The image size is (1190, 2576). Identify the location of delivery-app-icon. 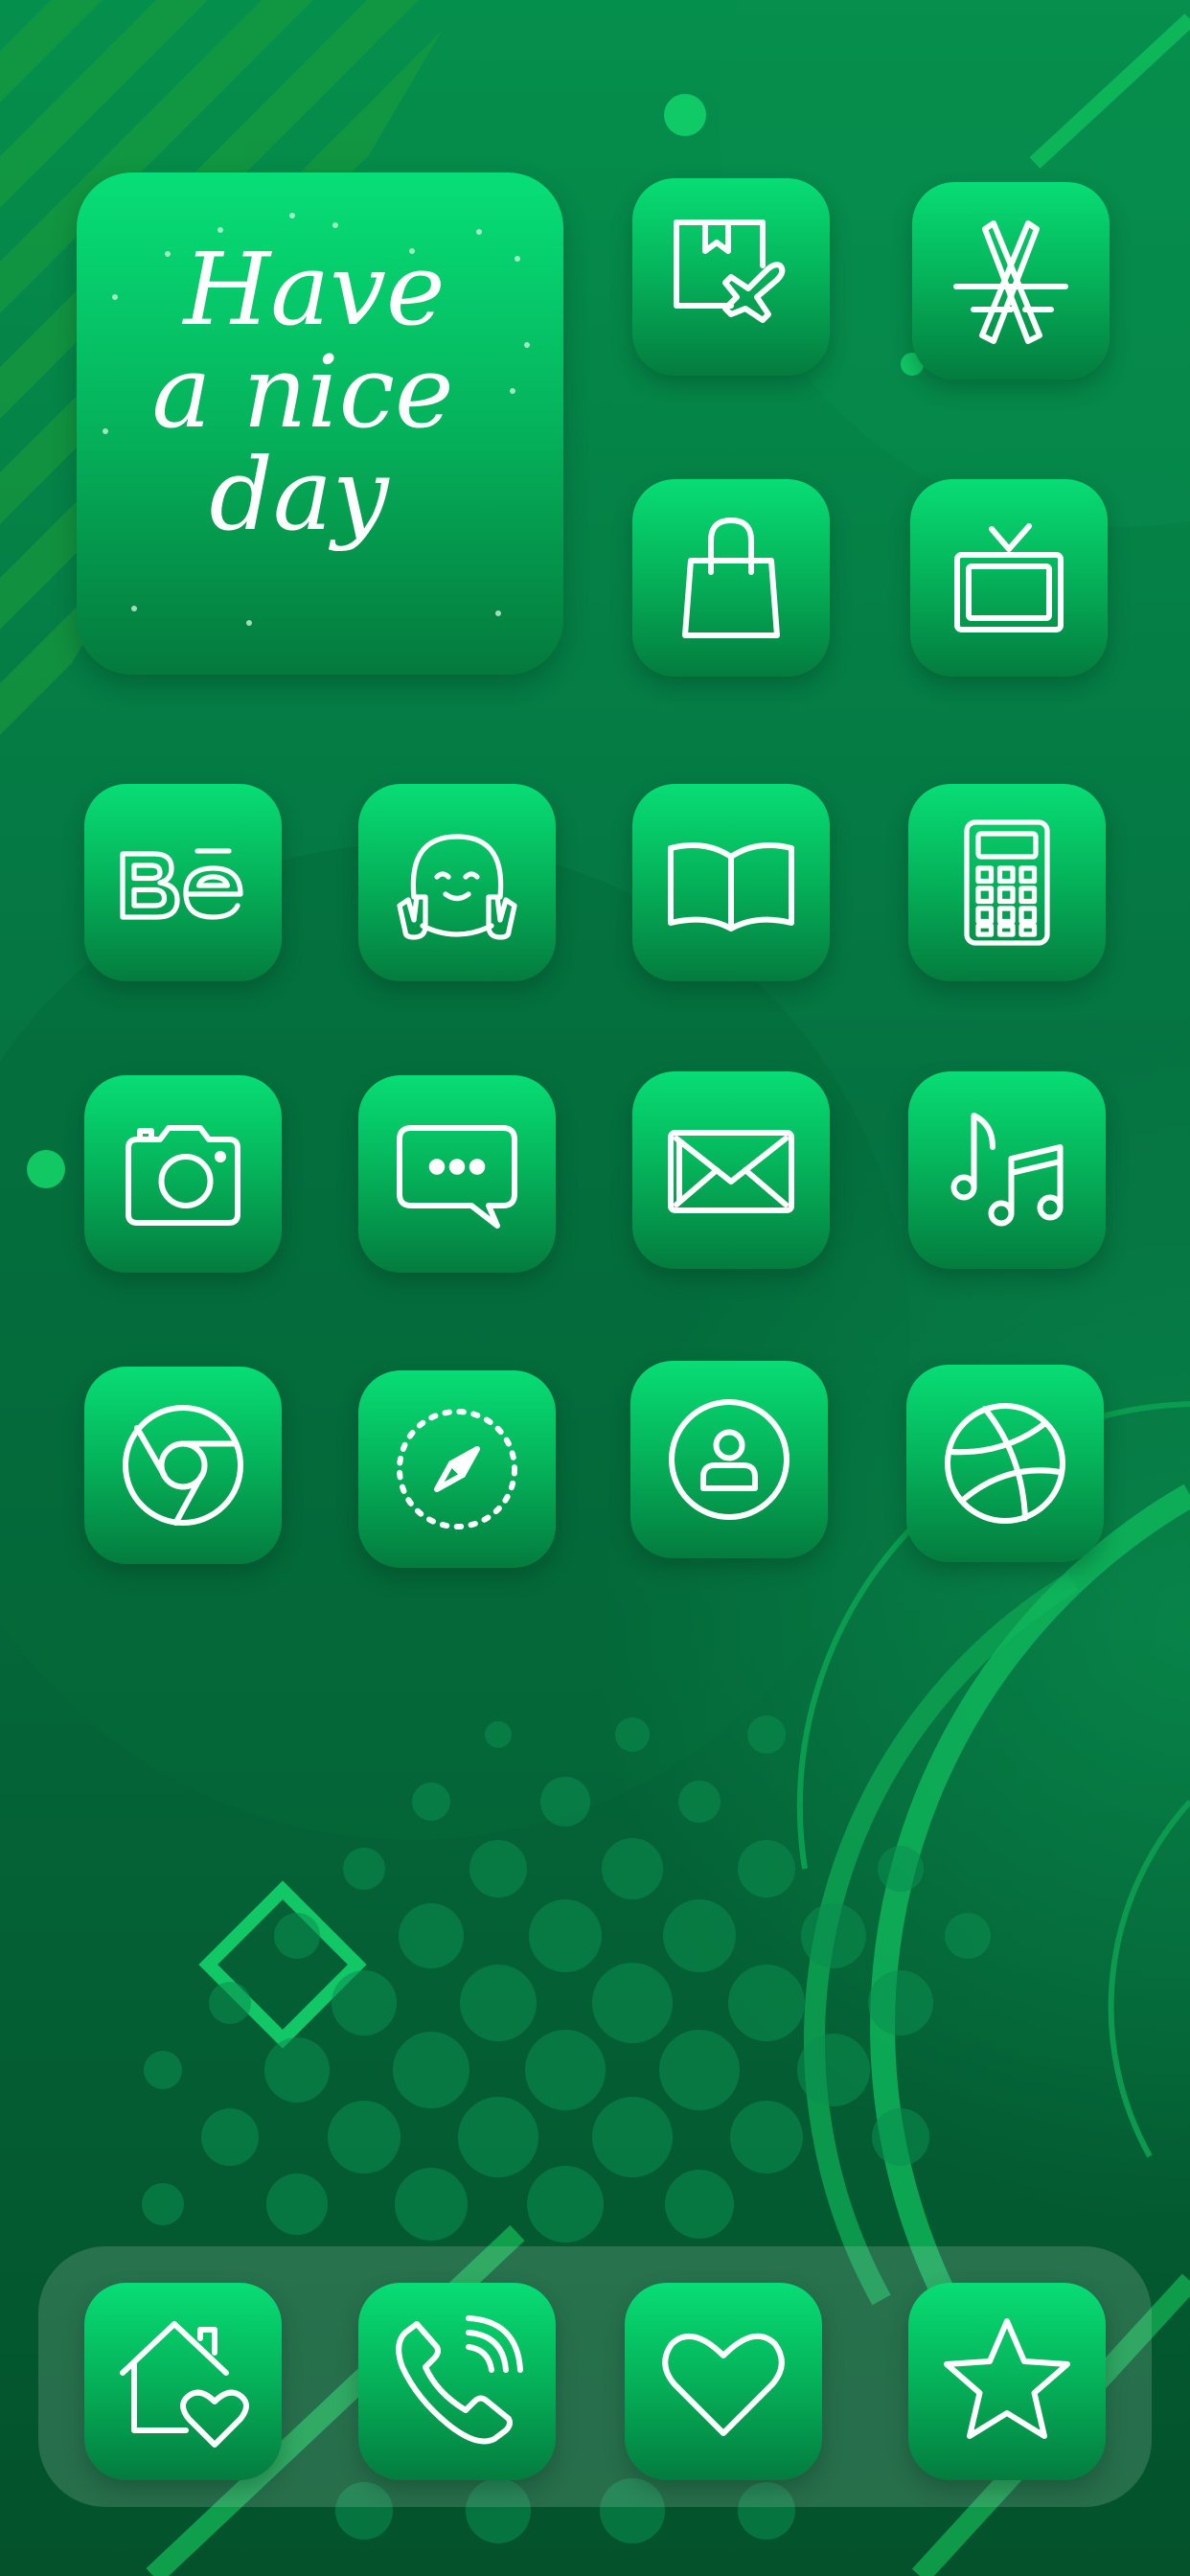
(731, 277).